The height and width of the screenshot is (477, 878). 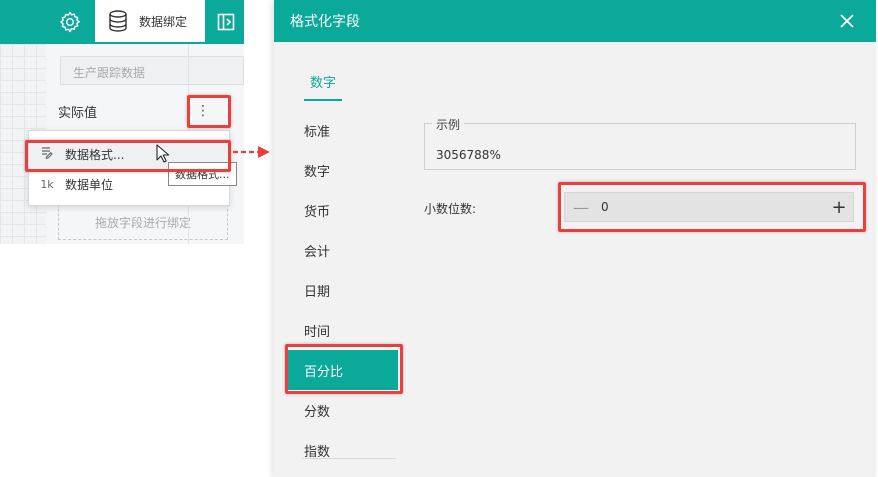 I want to click on highlight-more-options, so click(x=209, y=111).